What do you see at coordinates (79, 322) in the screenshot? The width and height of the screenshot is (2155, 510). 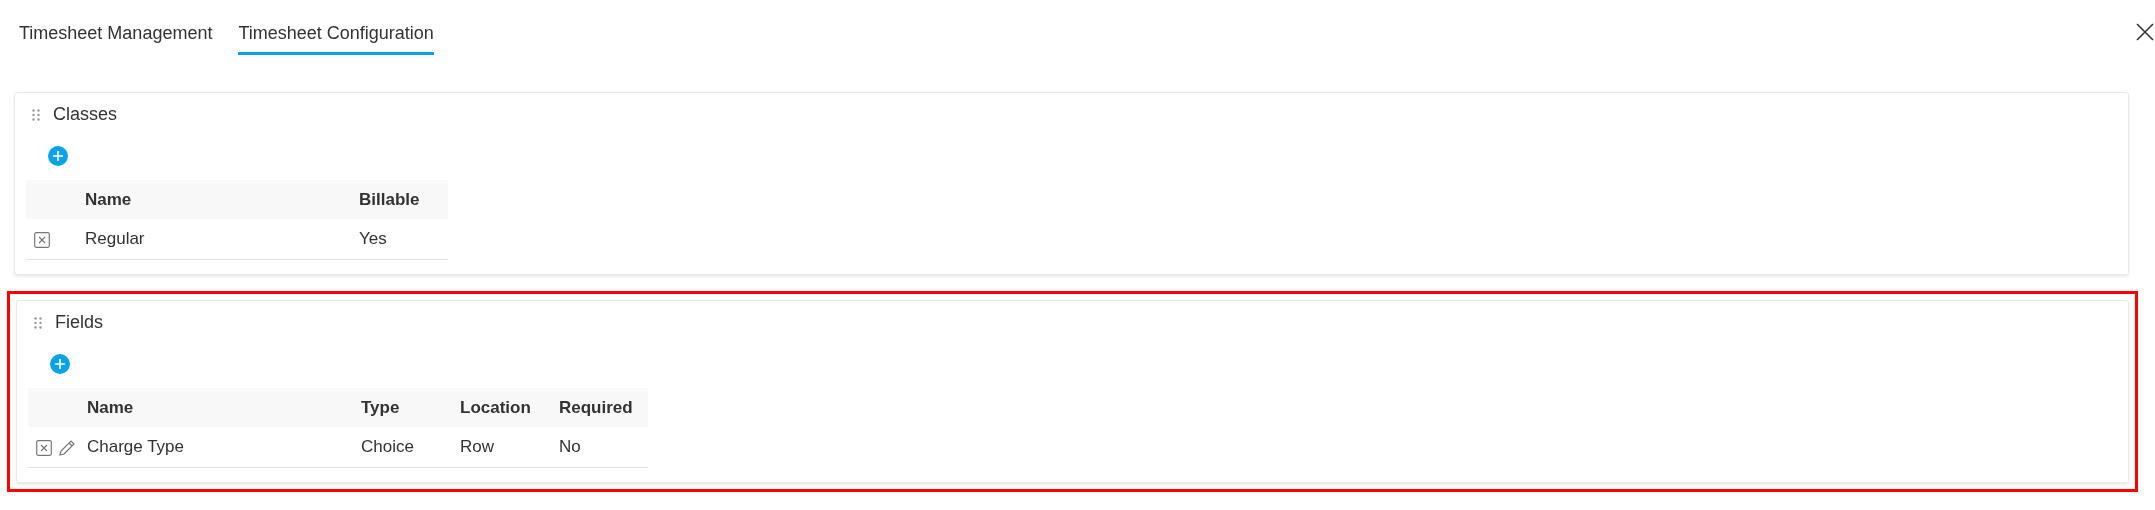 I see `section-title: Fields` at bounding box center [79, 322].